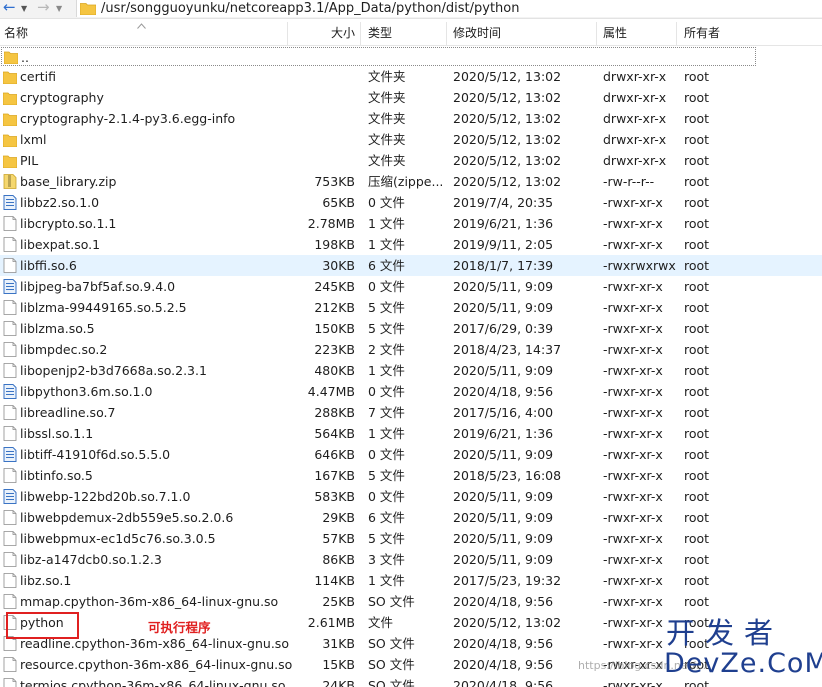  Describe the element at coordinates (702, 33) in the screenshot. I see `column-owner-header: 所有者` at that location.